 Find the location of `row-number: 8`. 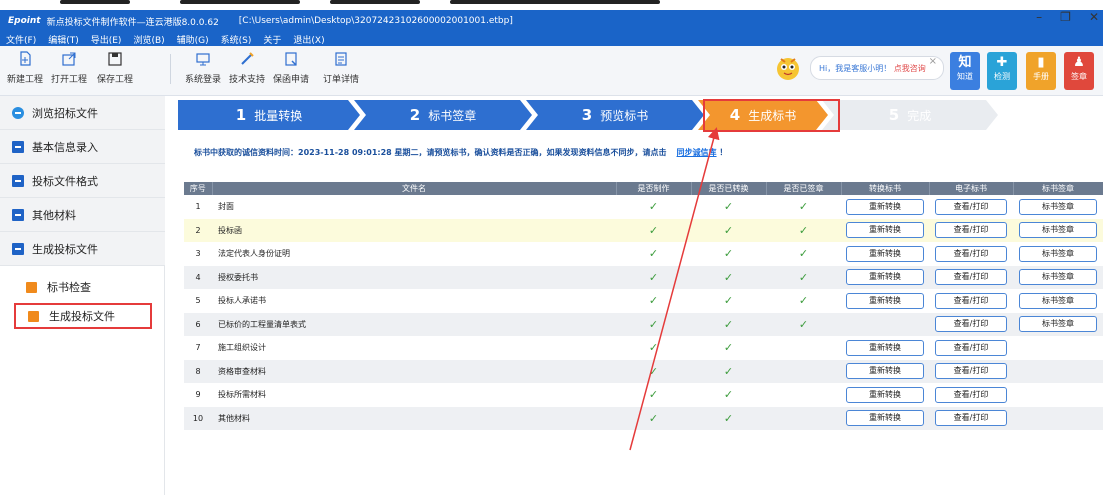

row-number: 8 is located at coordinates (198, 371).